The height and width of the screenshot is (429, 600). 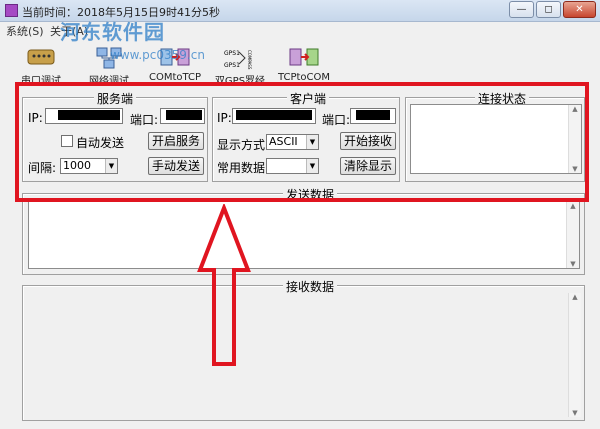 What do you see at coordinates (304, 235) in the screenshot?
I see `send-textarea: ▲ ▼` at bounding box center [304, 235].